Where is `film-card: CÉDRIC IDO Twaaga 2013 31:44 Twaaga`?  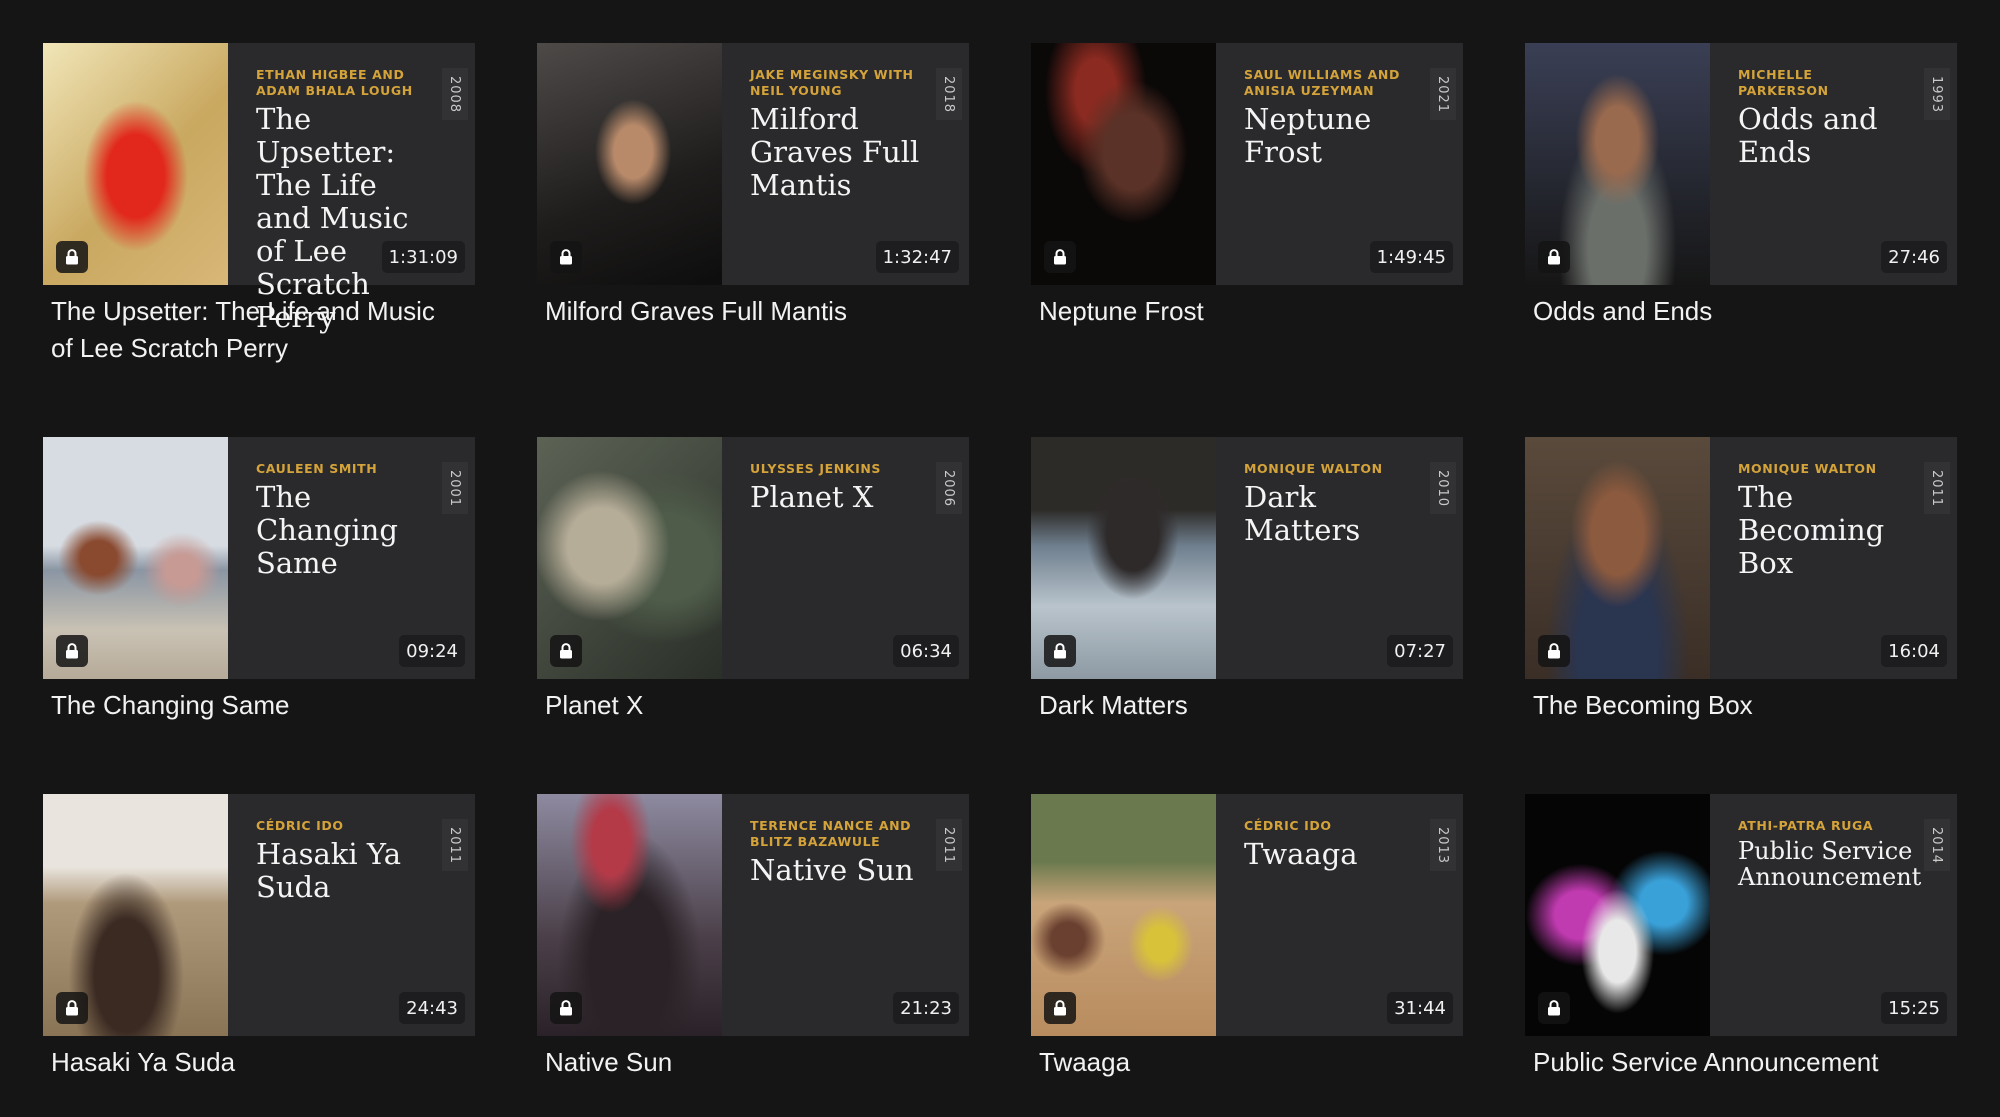
film-card: CÉDRIC IDO Twaaga 2013 31:44 Twaaga is located at coordinates (1247, 954).